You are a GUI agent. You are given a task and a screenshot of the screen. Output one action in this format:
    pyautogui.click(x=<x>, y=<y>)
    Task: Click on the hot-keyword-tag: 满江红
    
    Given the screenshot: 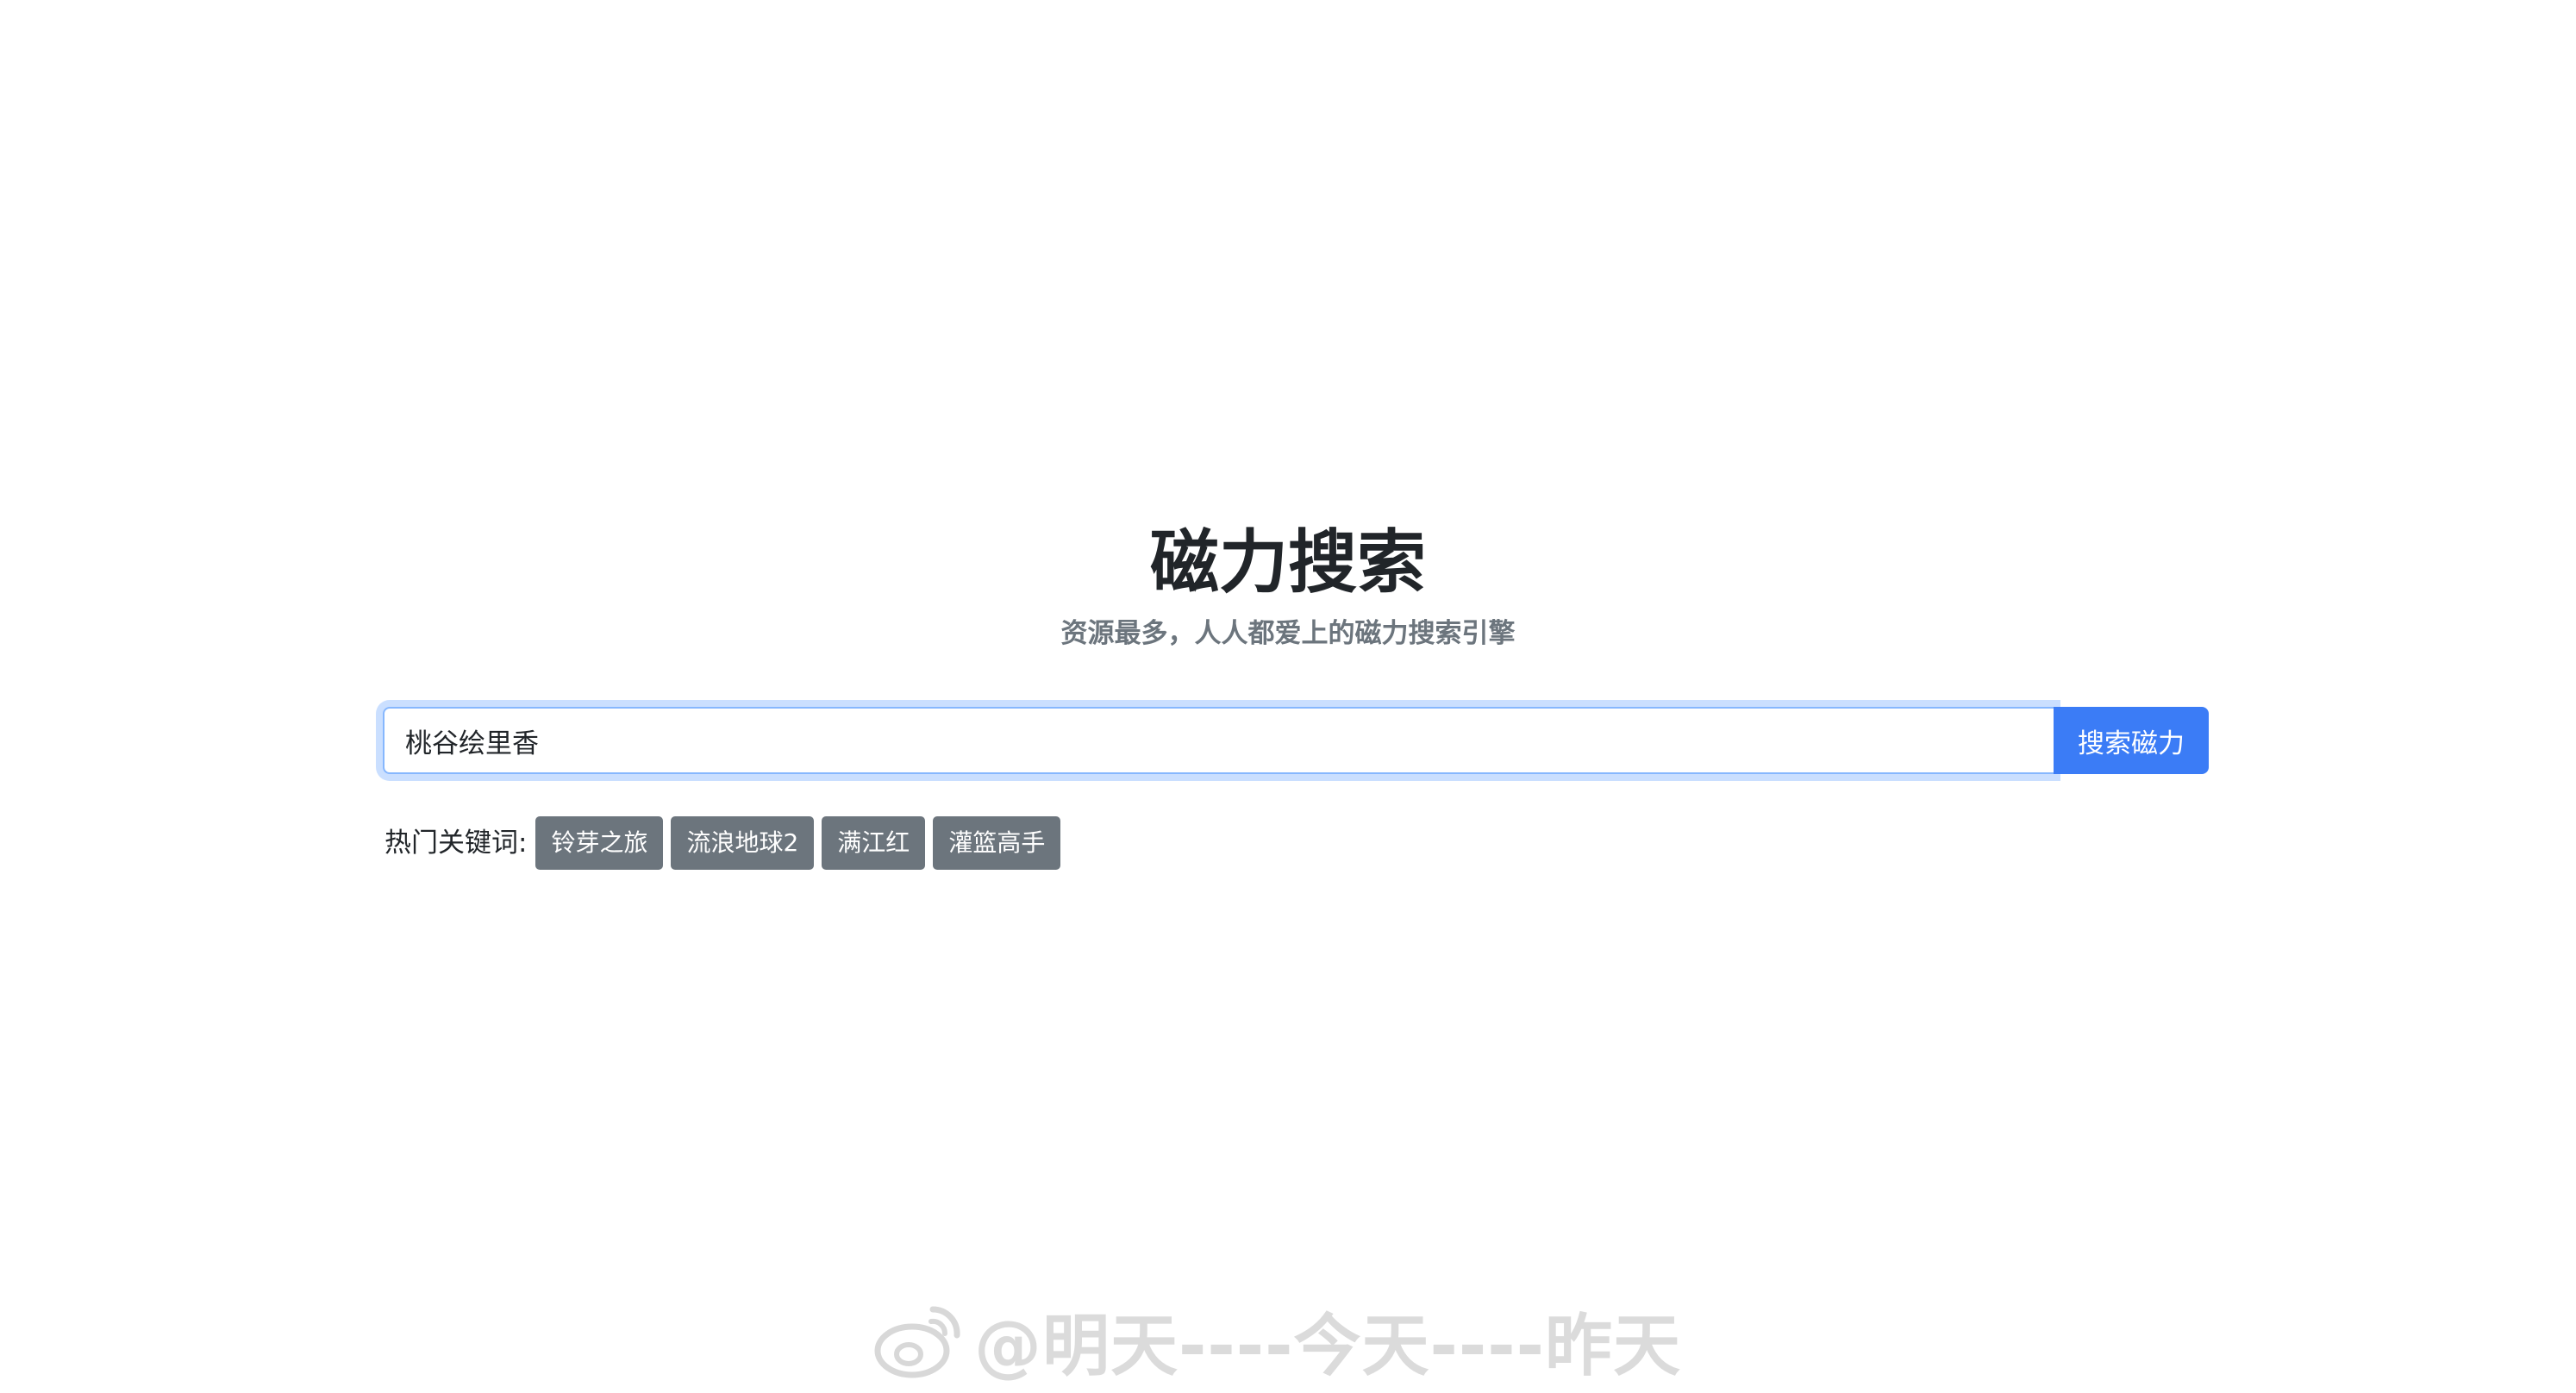 What is the action you would take?
    pyautogui.click(x=874, y=843)
    